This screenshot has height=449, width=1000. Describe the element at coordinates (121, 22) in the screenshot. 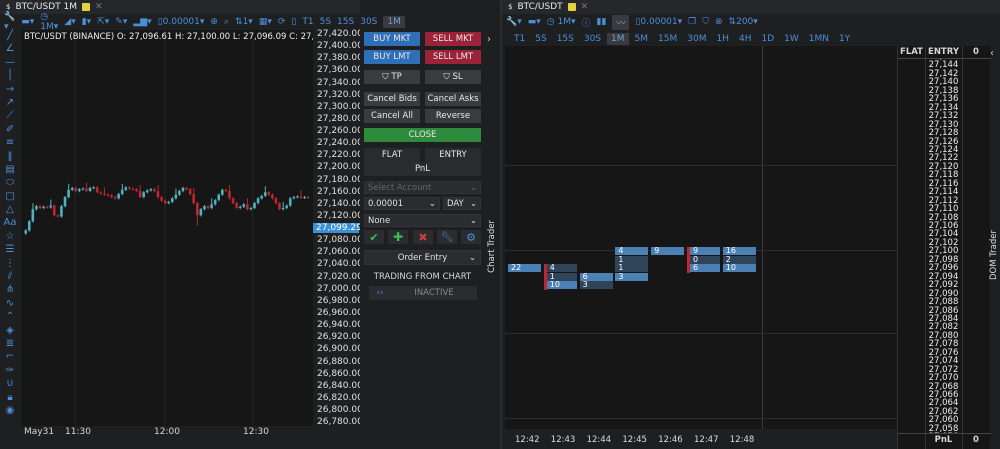

I see `draw-icon: ✎▾` at that location.